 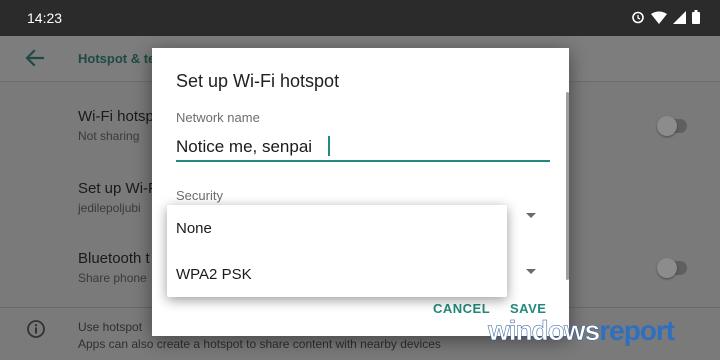 What do you see at coordinates (36, 331) in the screenshot?
I see `info-icon` at bounding box center [36, 331].